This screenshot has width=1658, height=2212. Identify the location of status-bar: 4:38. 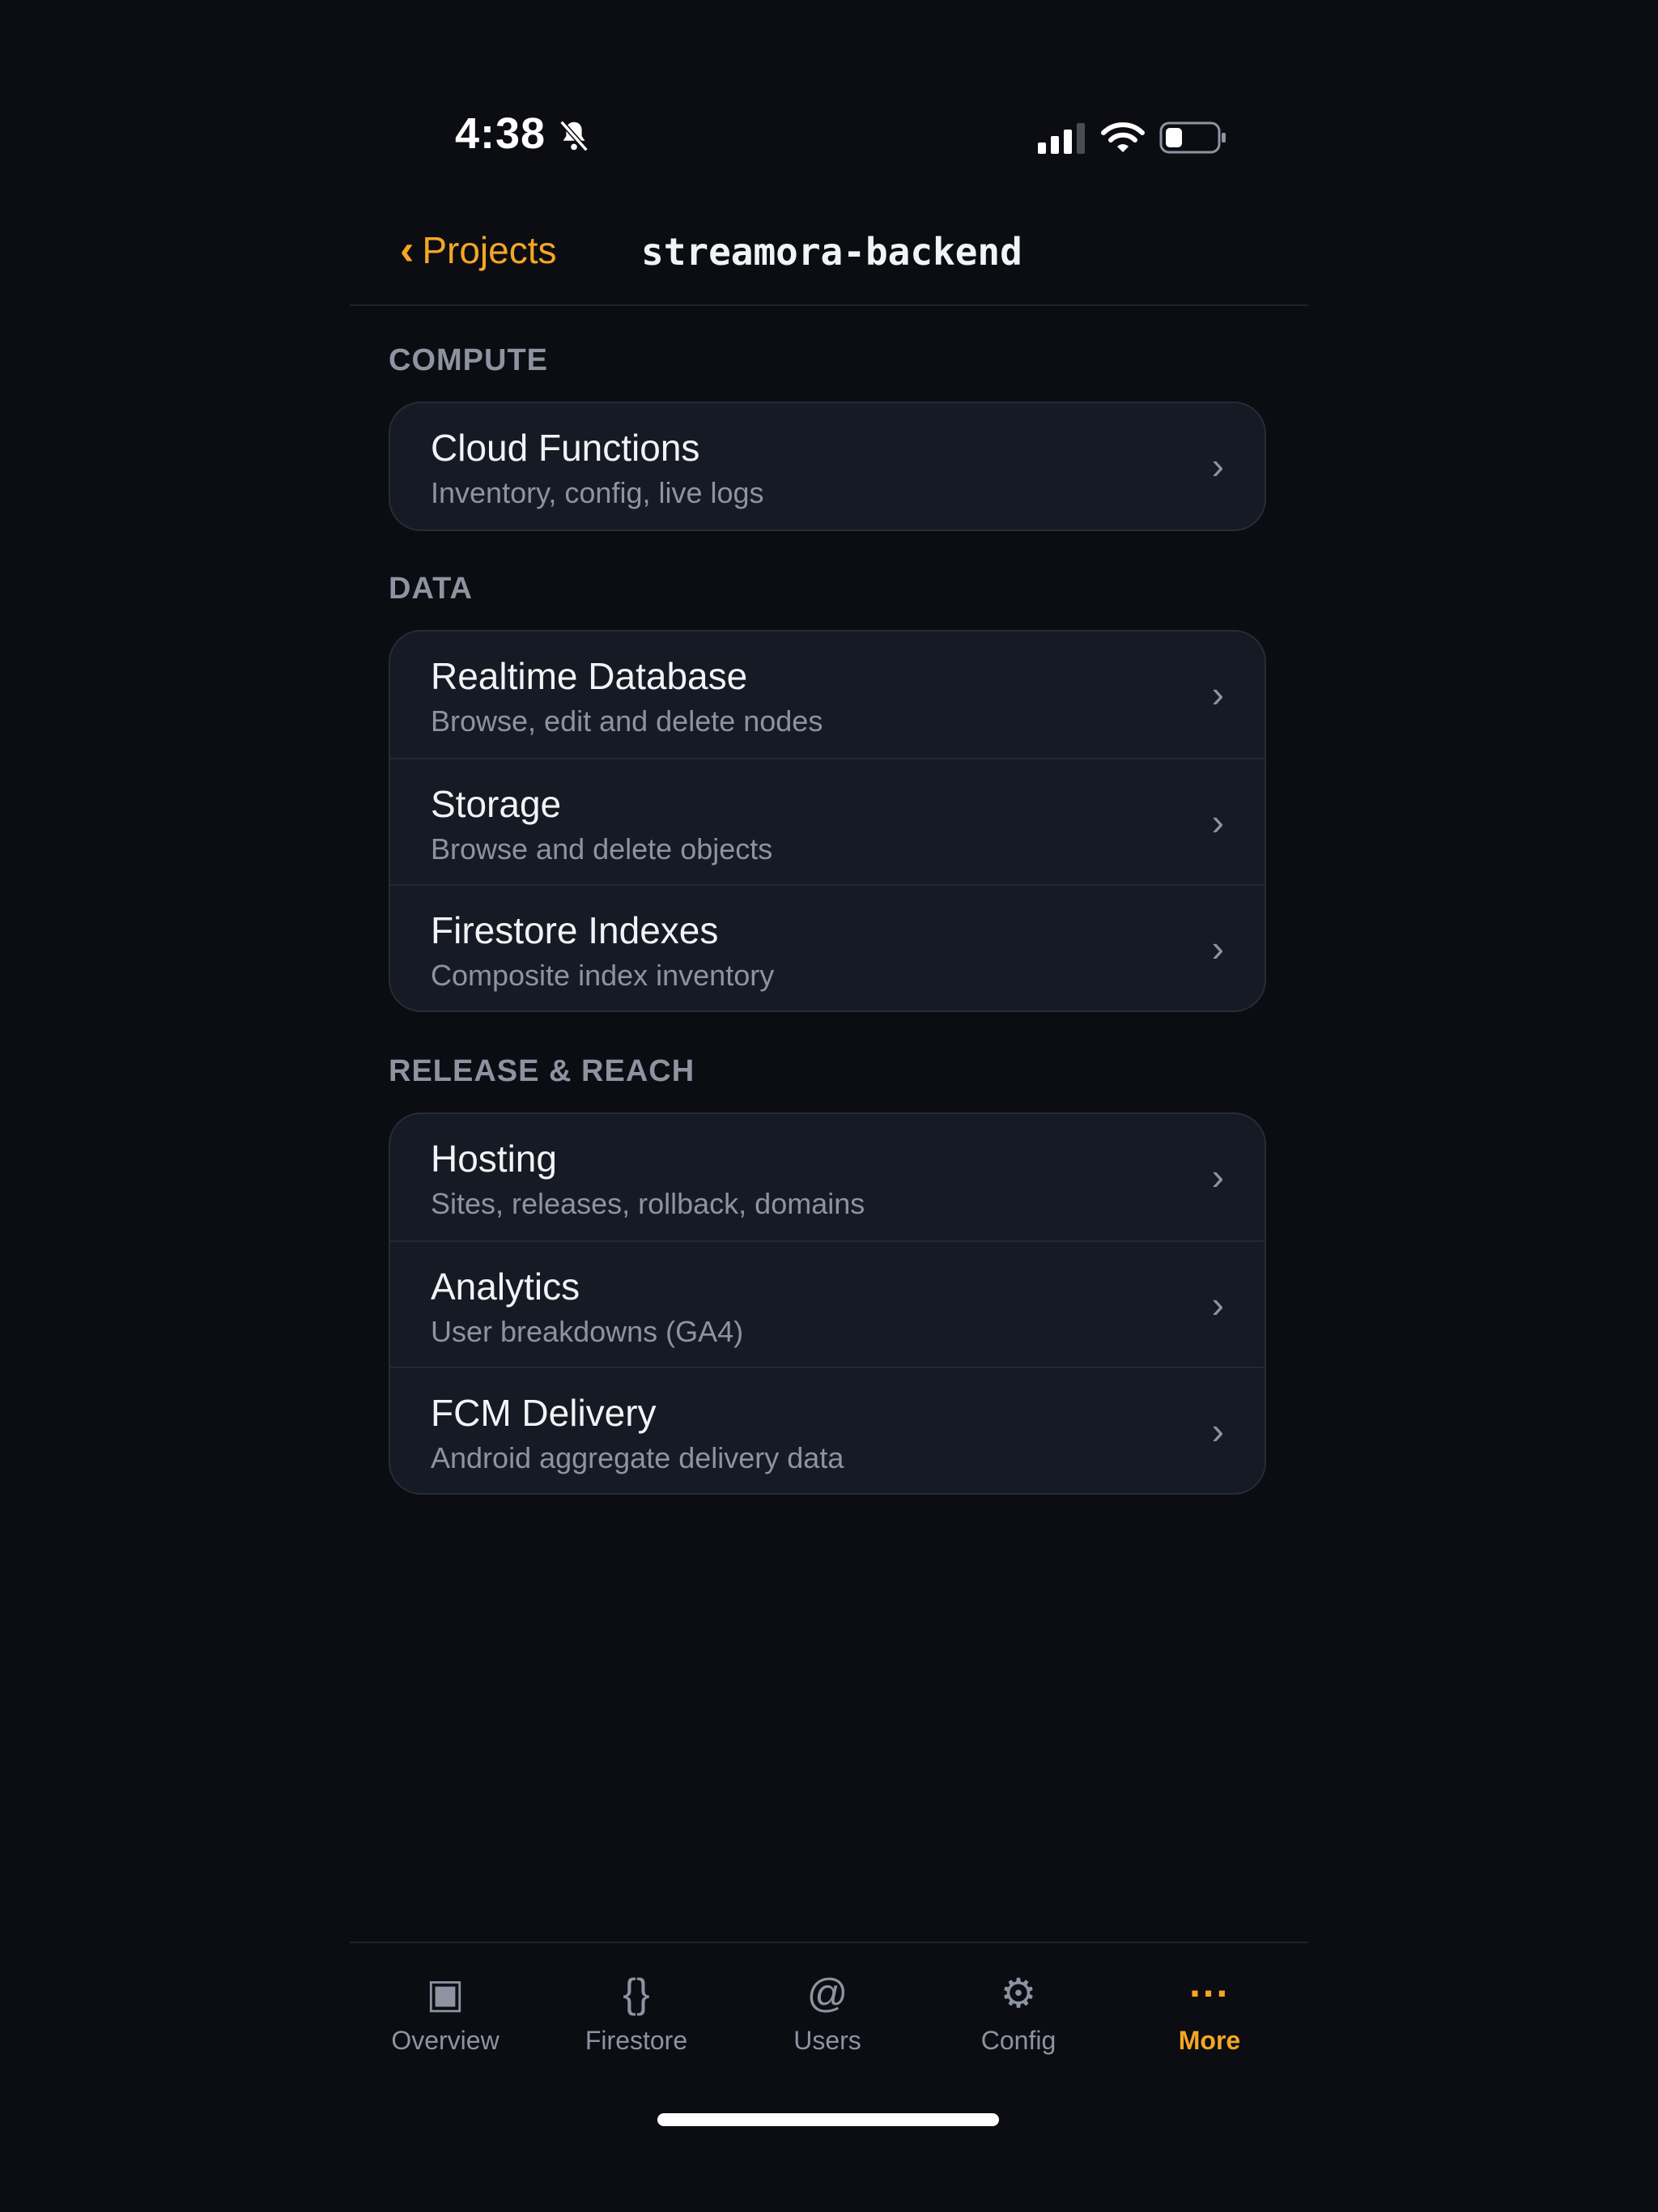
(829, 97).